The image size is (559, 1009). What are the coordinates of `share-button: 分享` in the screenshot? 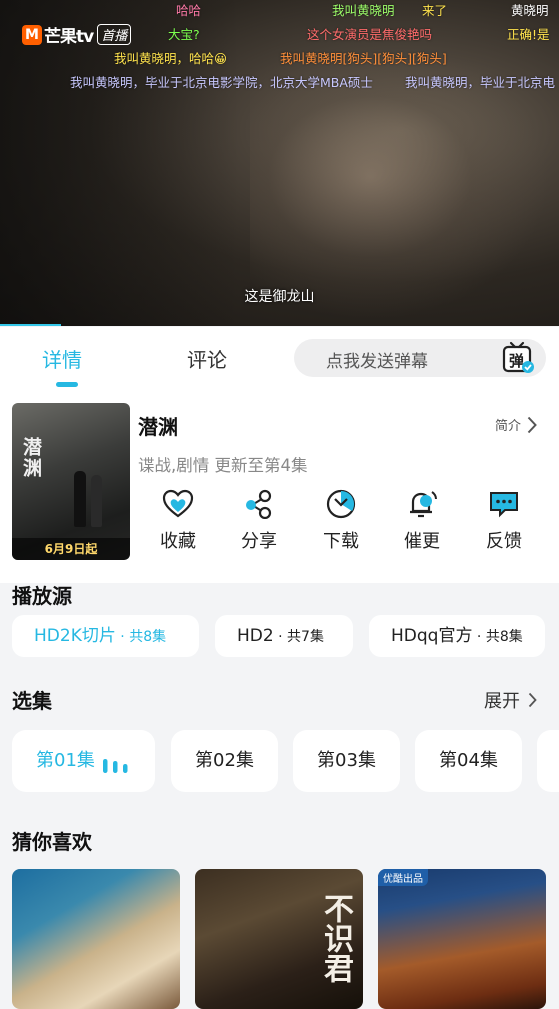 It's located at (259, 521).